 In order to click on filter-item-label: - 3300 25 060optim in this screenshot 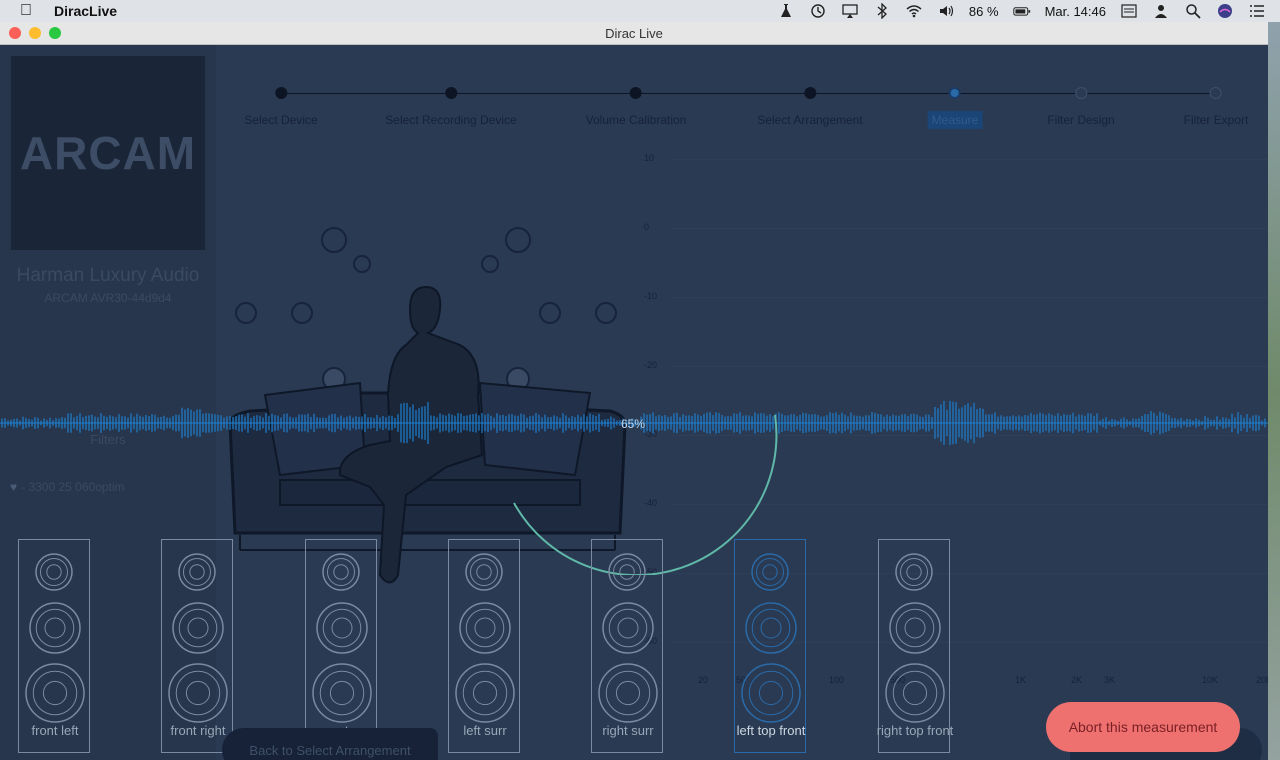, I will do `click(73, 487)`.